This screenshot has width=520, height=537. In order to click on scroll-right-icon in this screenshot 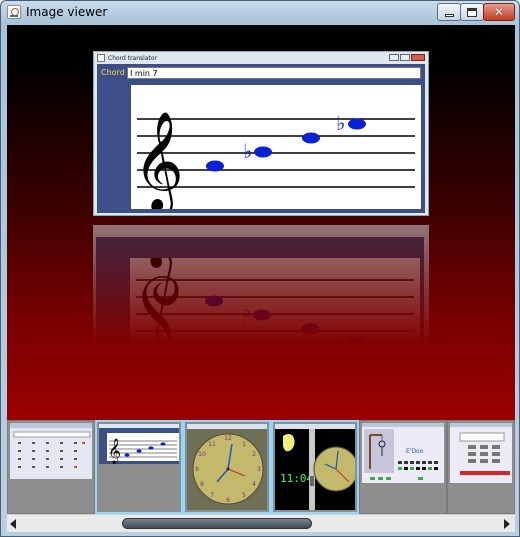, I will do `click(507, 524)`.